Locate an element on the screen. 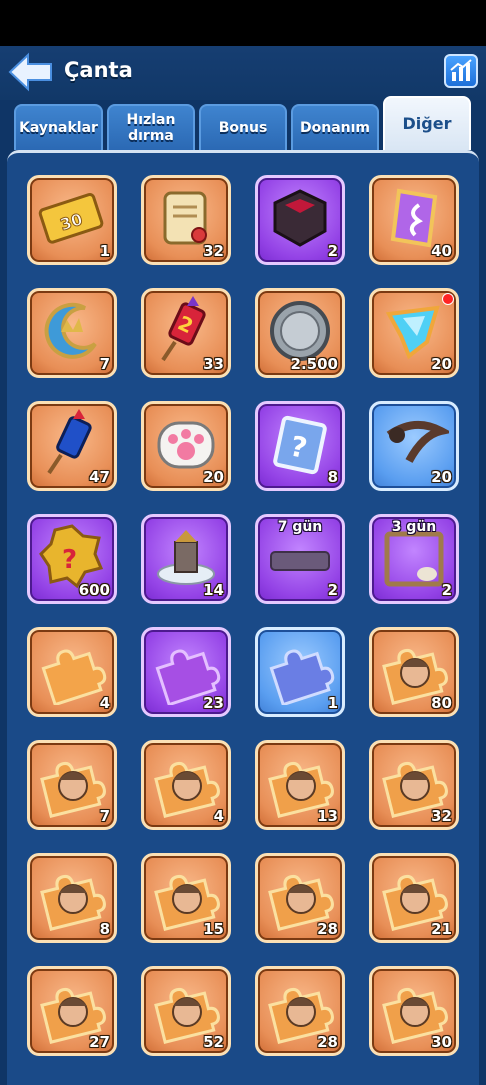 This screenshot has height=1085, width=486. inventory-slot: ? 600 is located at coordinates (72, 559).